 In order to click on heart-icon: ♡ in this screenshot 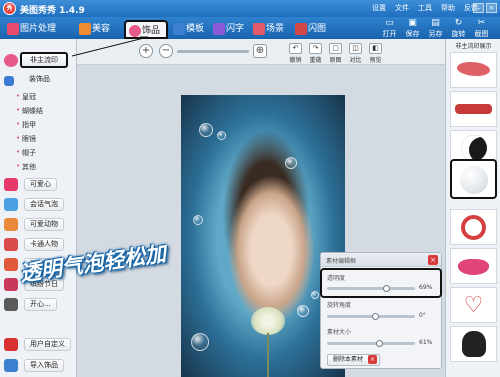, I will do `click(473, 305)`.